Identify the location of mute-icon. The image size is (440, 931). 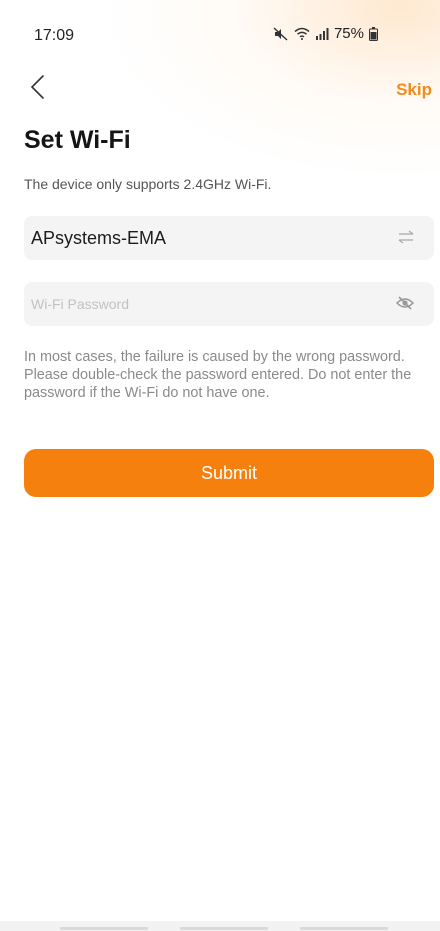
(281, 33).